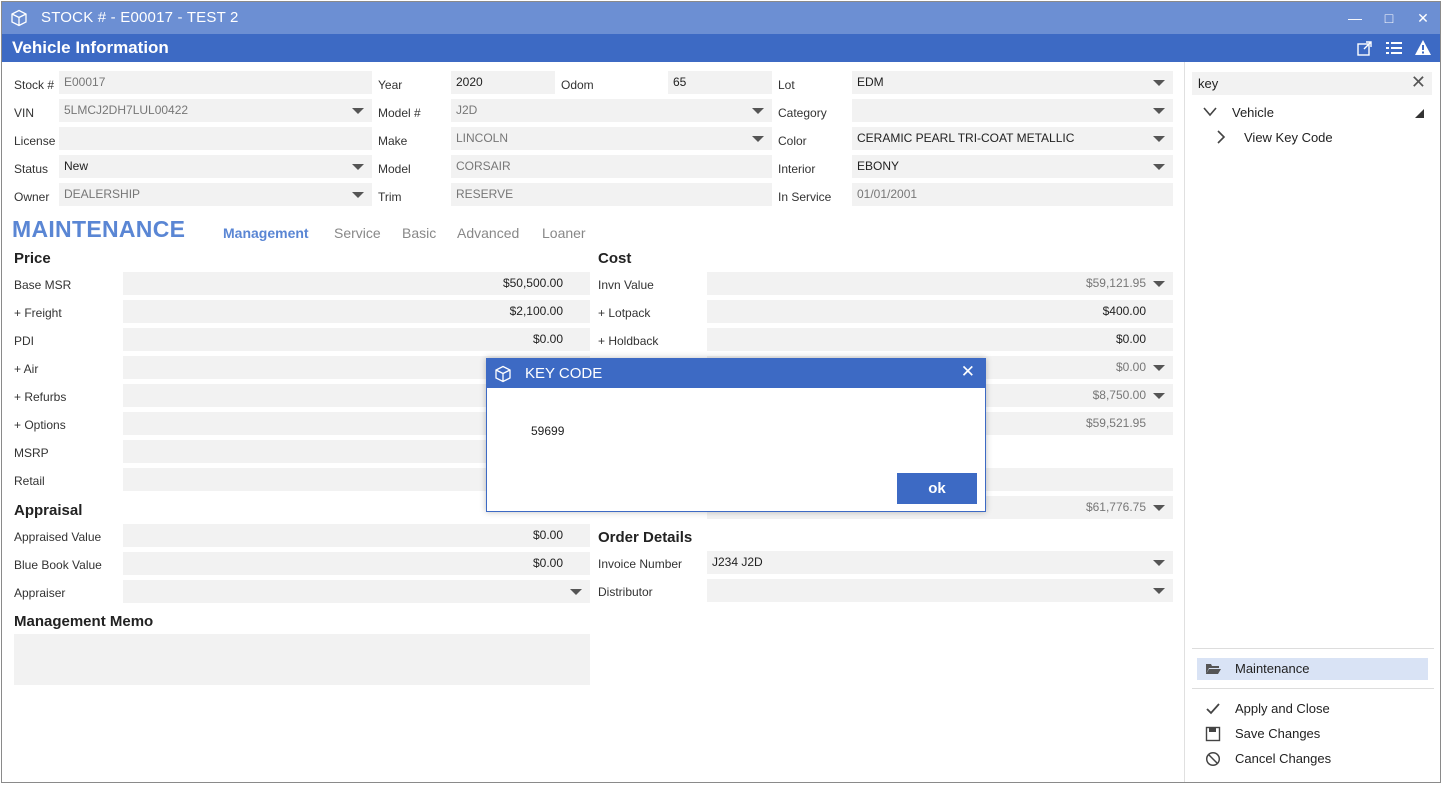 The width and height of the screenshot is (1442, 785). What do you see at coordinates (805, 197) in the screenshot?
I see `in-service-label: In Service` at bounding box center [805, 197].